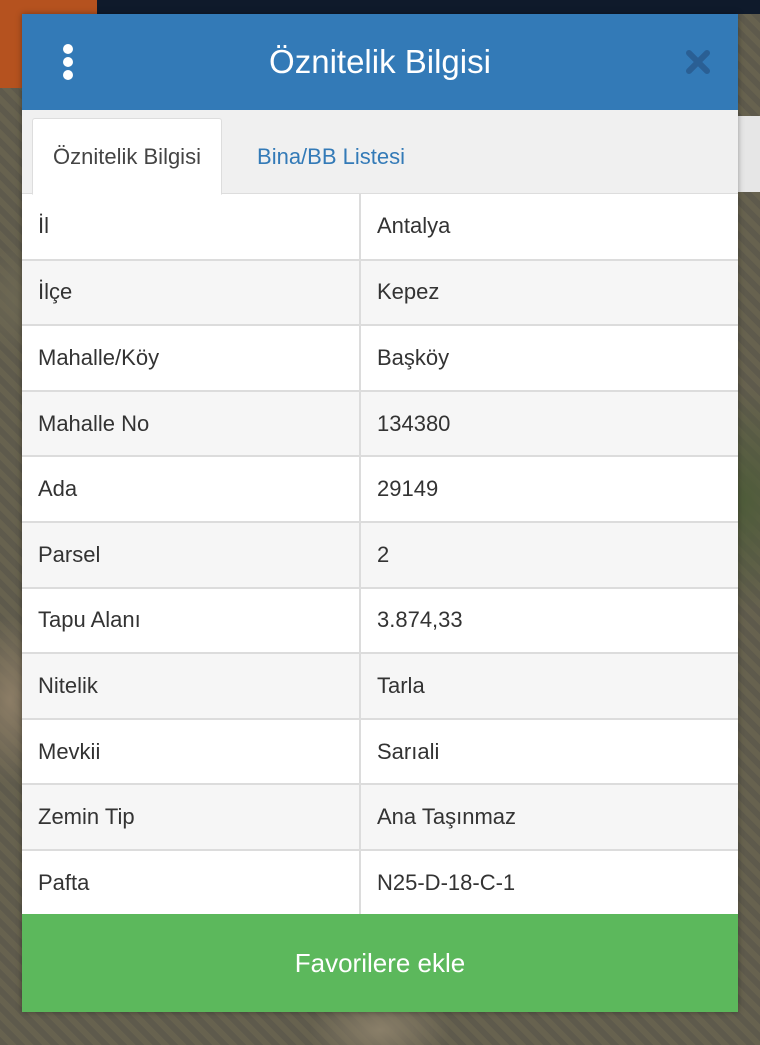 This screenshot has width=760, height=1045. What do you see at coordinates (191, 816) in the screenshot?
I see `attribute-key: Zemin Tip` at bounding box center [191, 816].